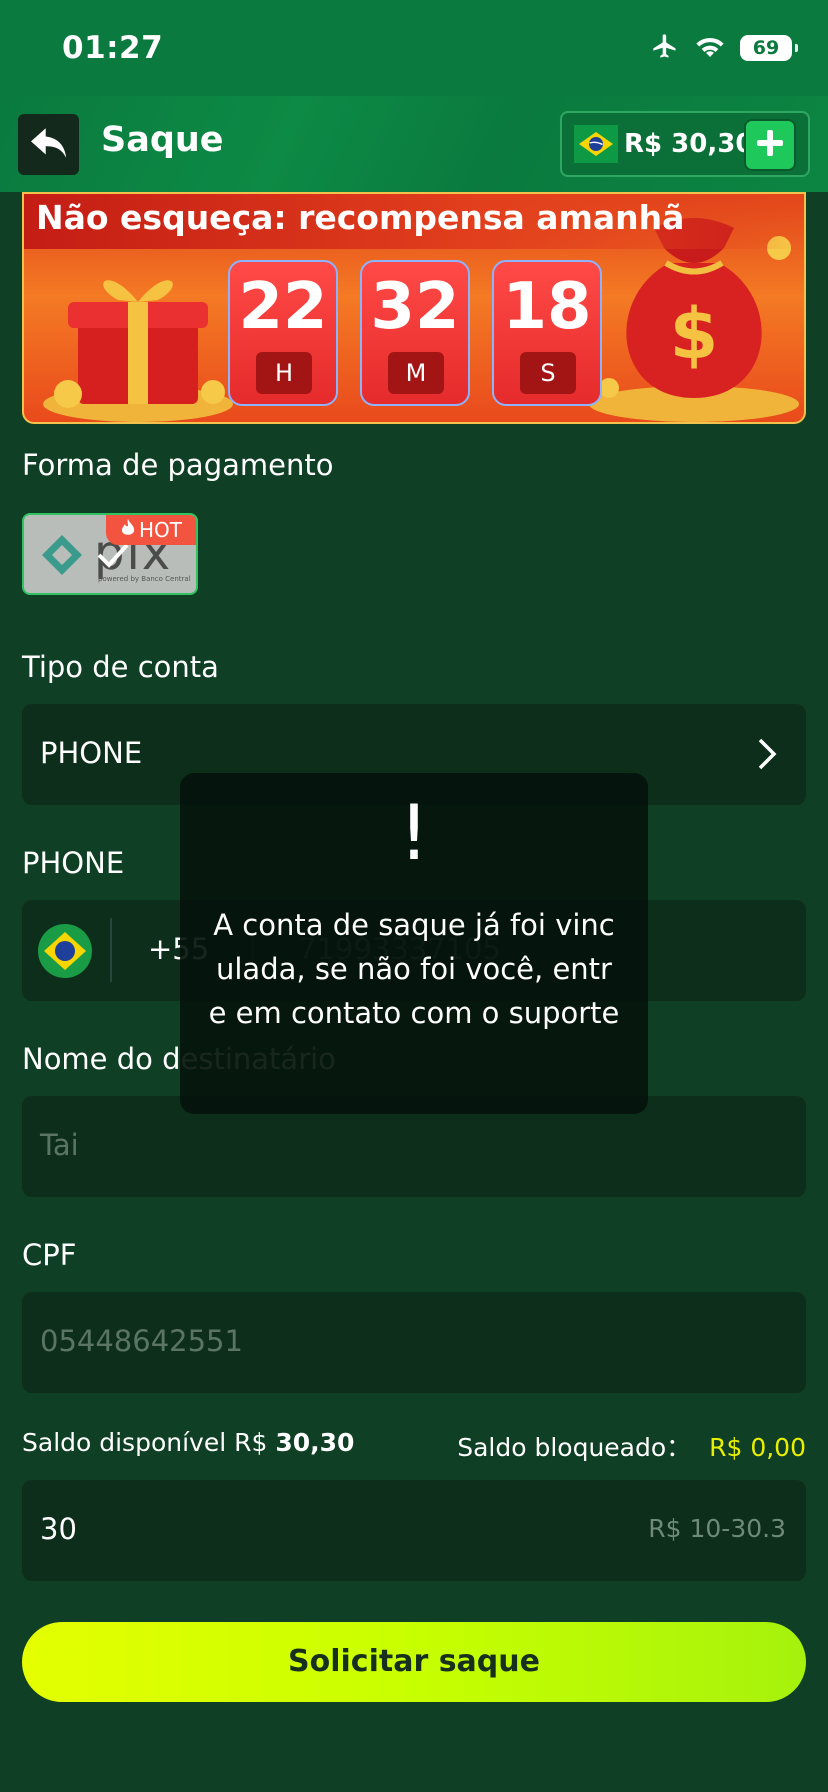  Describe the element at coordinates (144, 579) in the screenshot. I see `pix-subtitle: powered by Banco Central` at that location.